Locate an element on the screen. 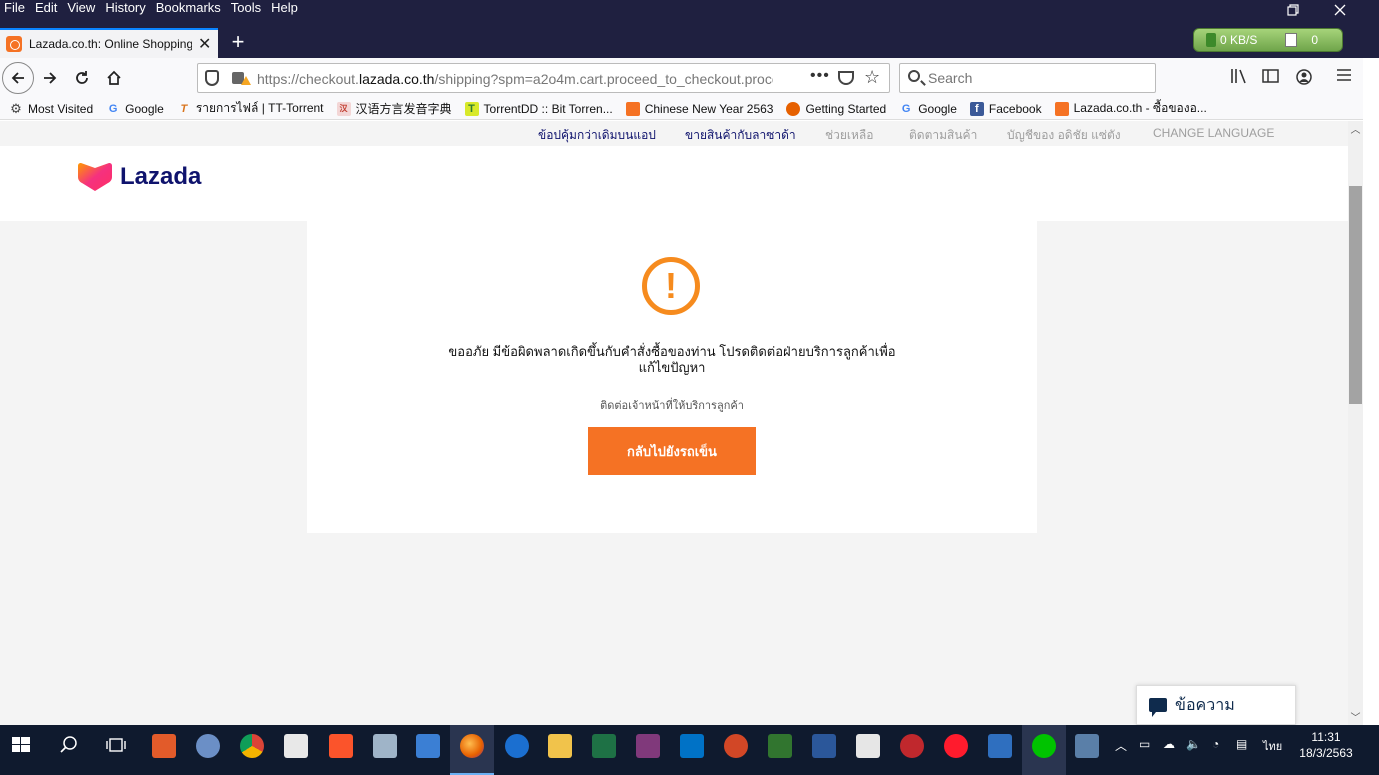  menu-file: File is located at coordinates (14, 8).